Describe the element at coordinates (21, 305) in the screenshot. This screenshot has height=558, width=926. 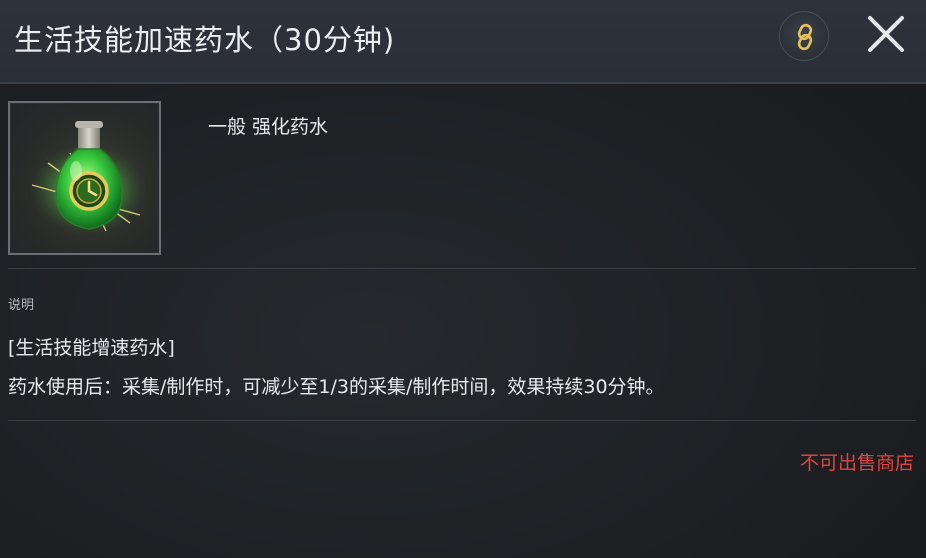
I see `description-section-label: 说明` at that location.